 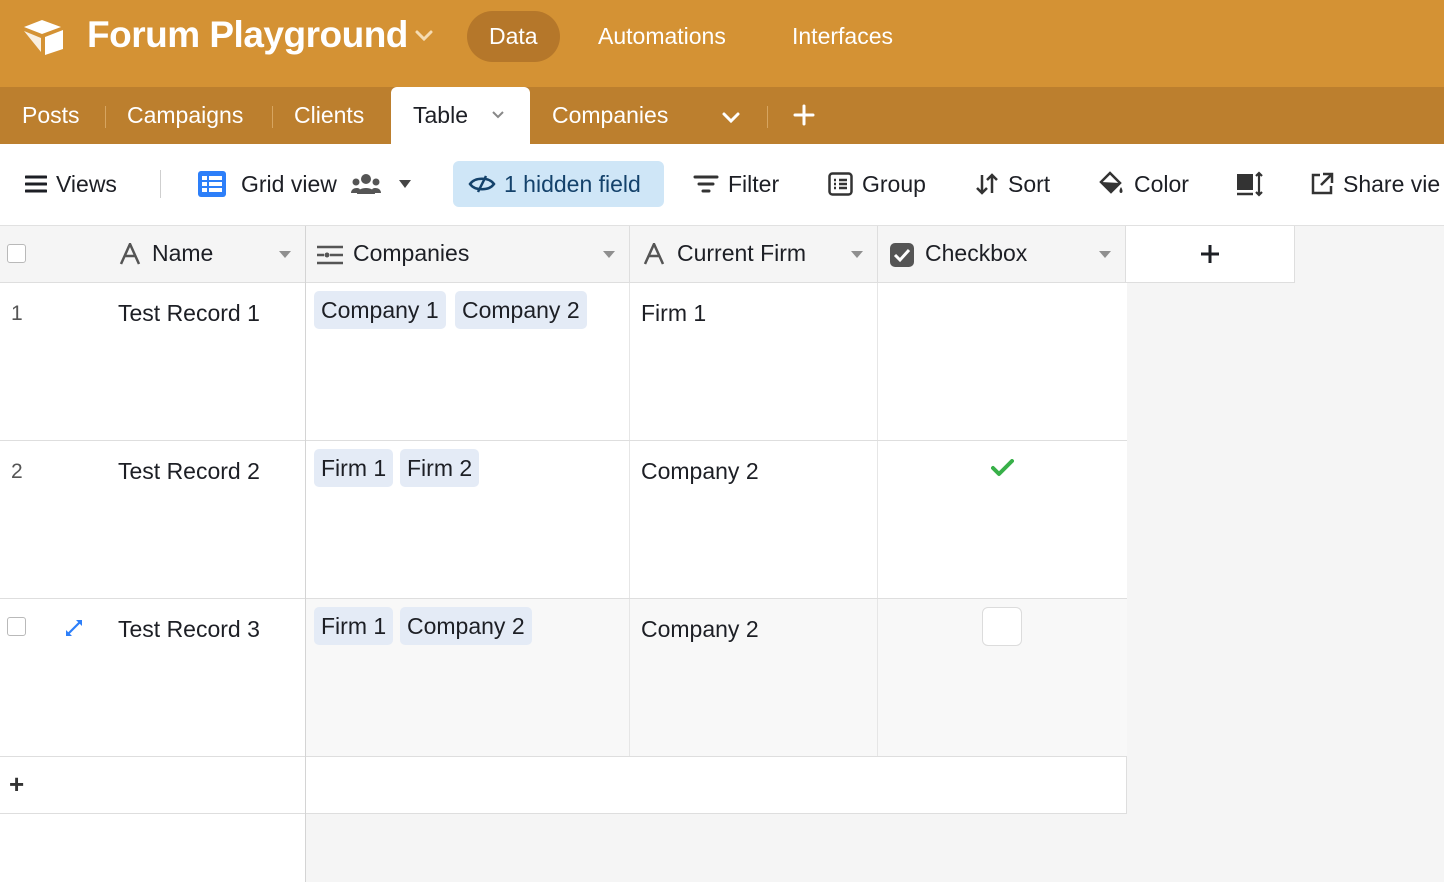 I want to click on linked-record-chip: Company 1, so click(x=380, y=310).